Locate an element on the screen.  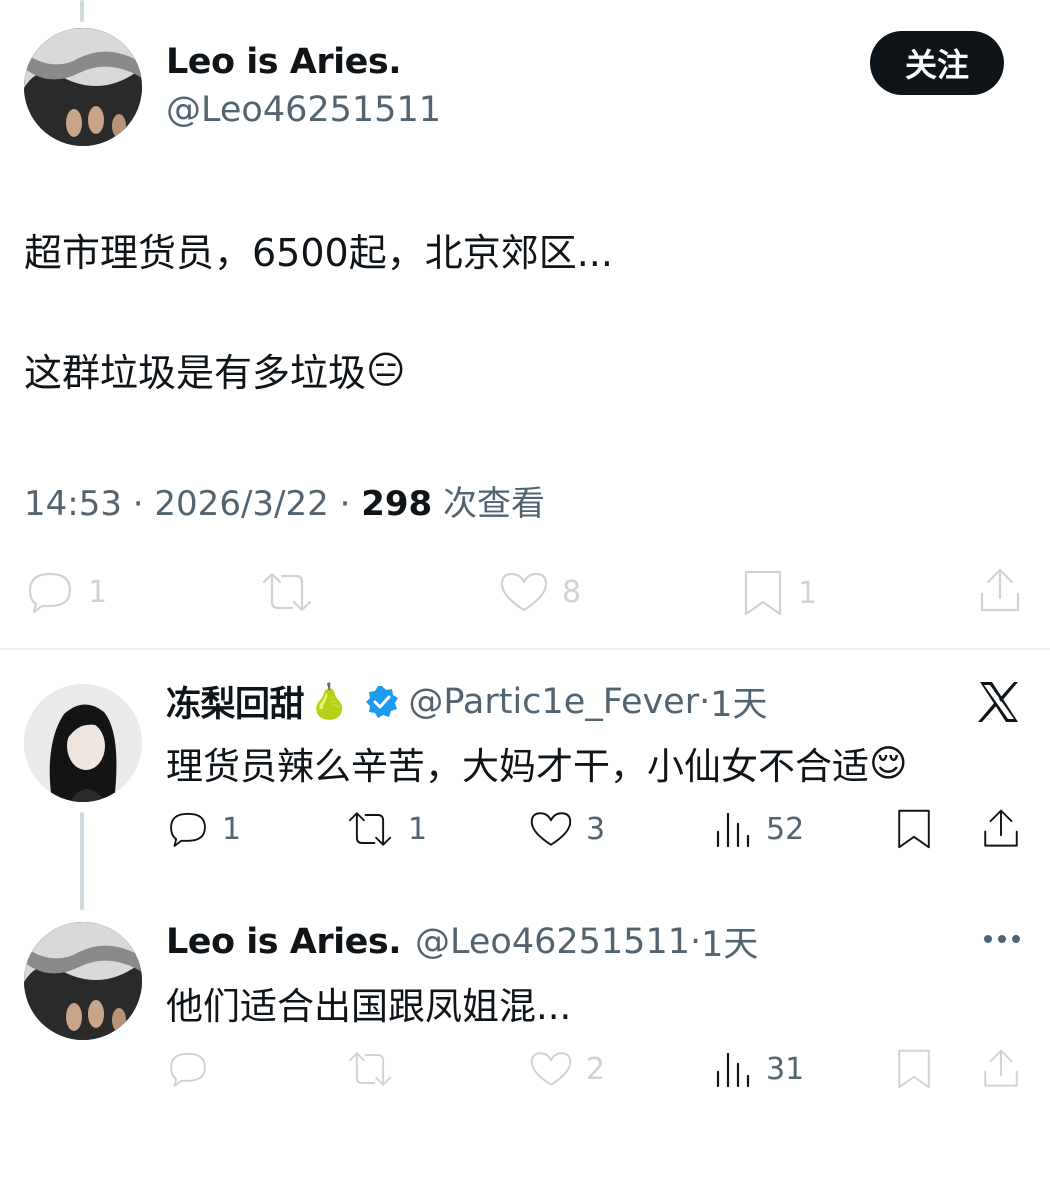
like-action: 2 is located at coordinates (566, 1069).